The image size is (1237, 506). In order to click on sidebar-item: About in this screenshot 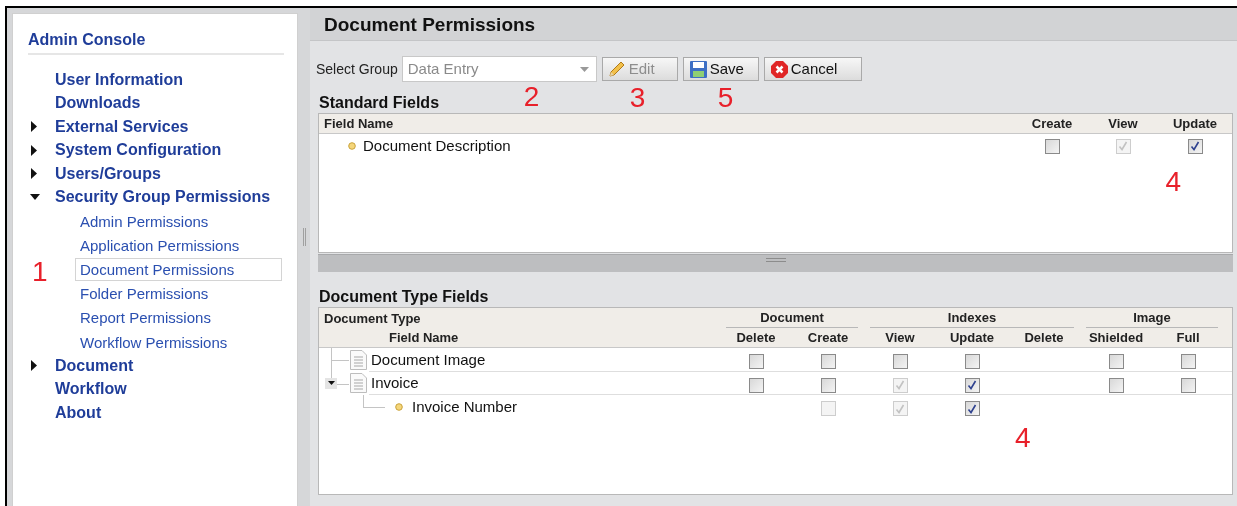, I will do `click(78, 412)`.